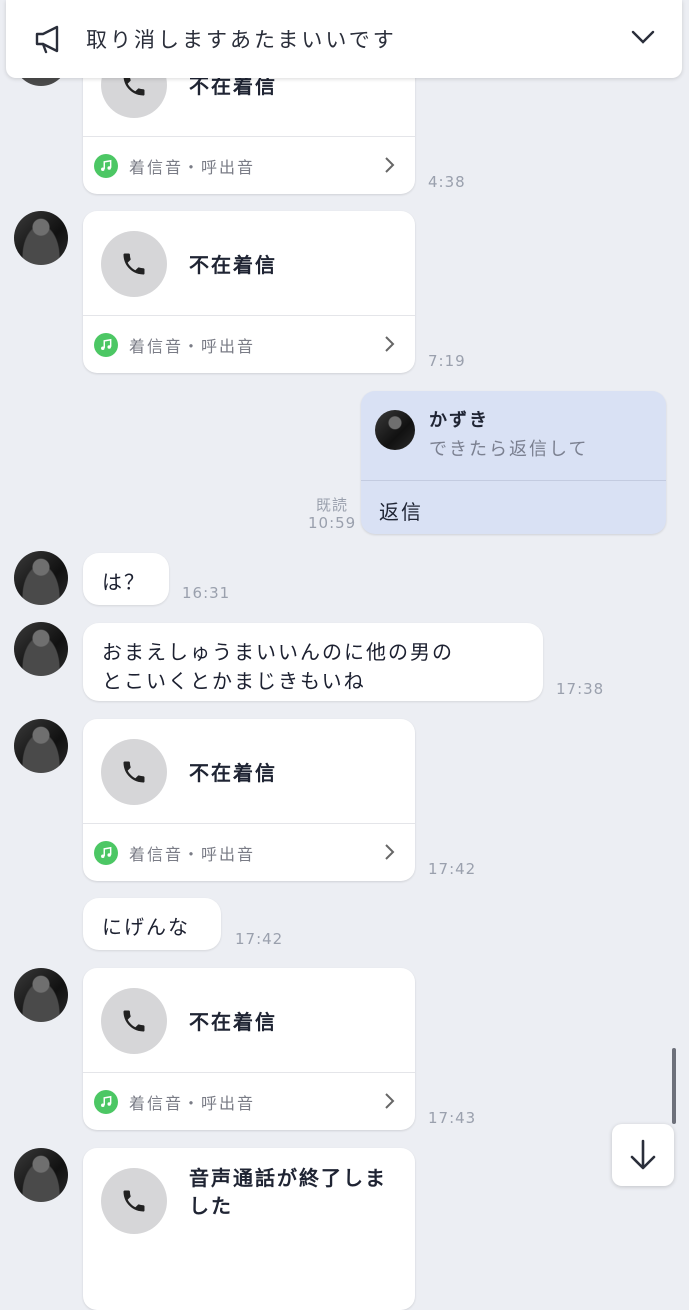 The width and height of the screenshot is (689, 1310). What do you see at coordinates (459, 420) in the screenshot?
I see `quote-name: かずき` at bounding box center [459, 420].